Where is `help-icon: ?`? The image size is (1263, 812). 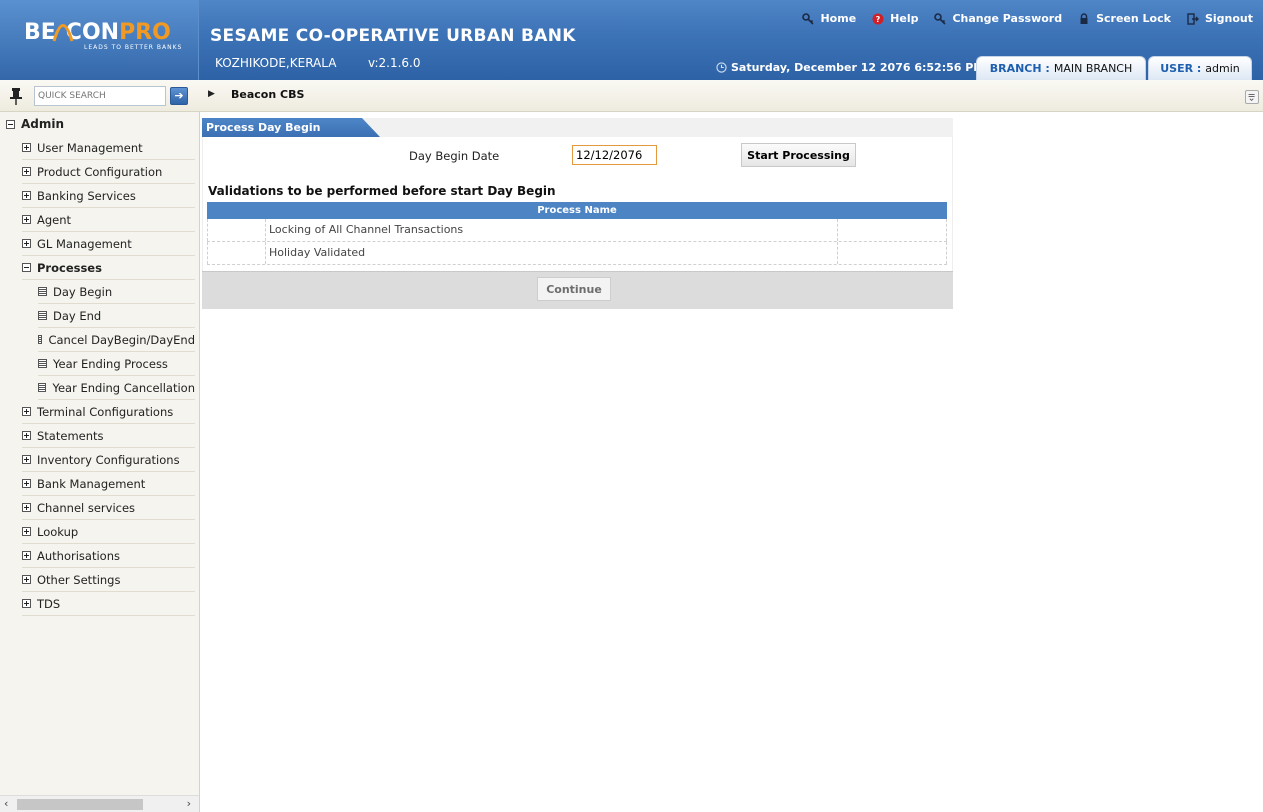 help-icon: ? is located at coordinates (878, 18).